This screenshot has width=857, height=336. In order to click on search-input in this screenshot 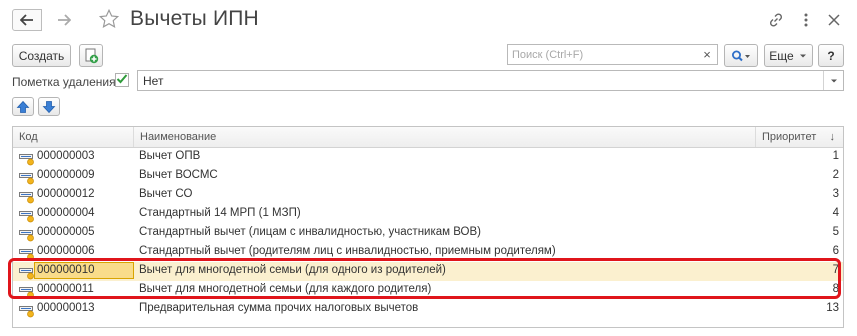, I will do `click(605, 54)`.